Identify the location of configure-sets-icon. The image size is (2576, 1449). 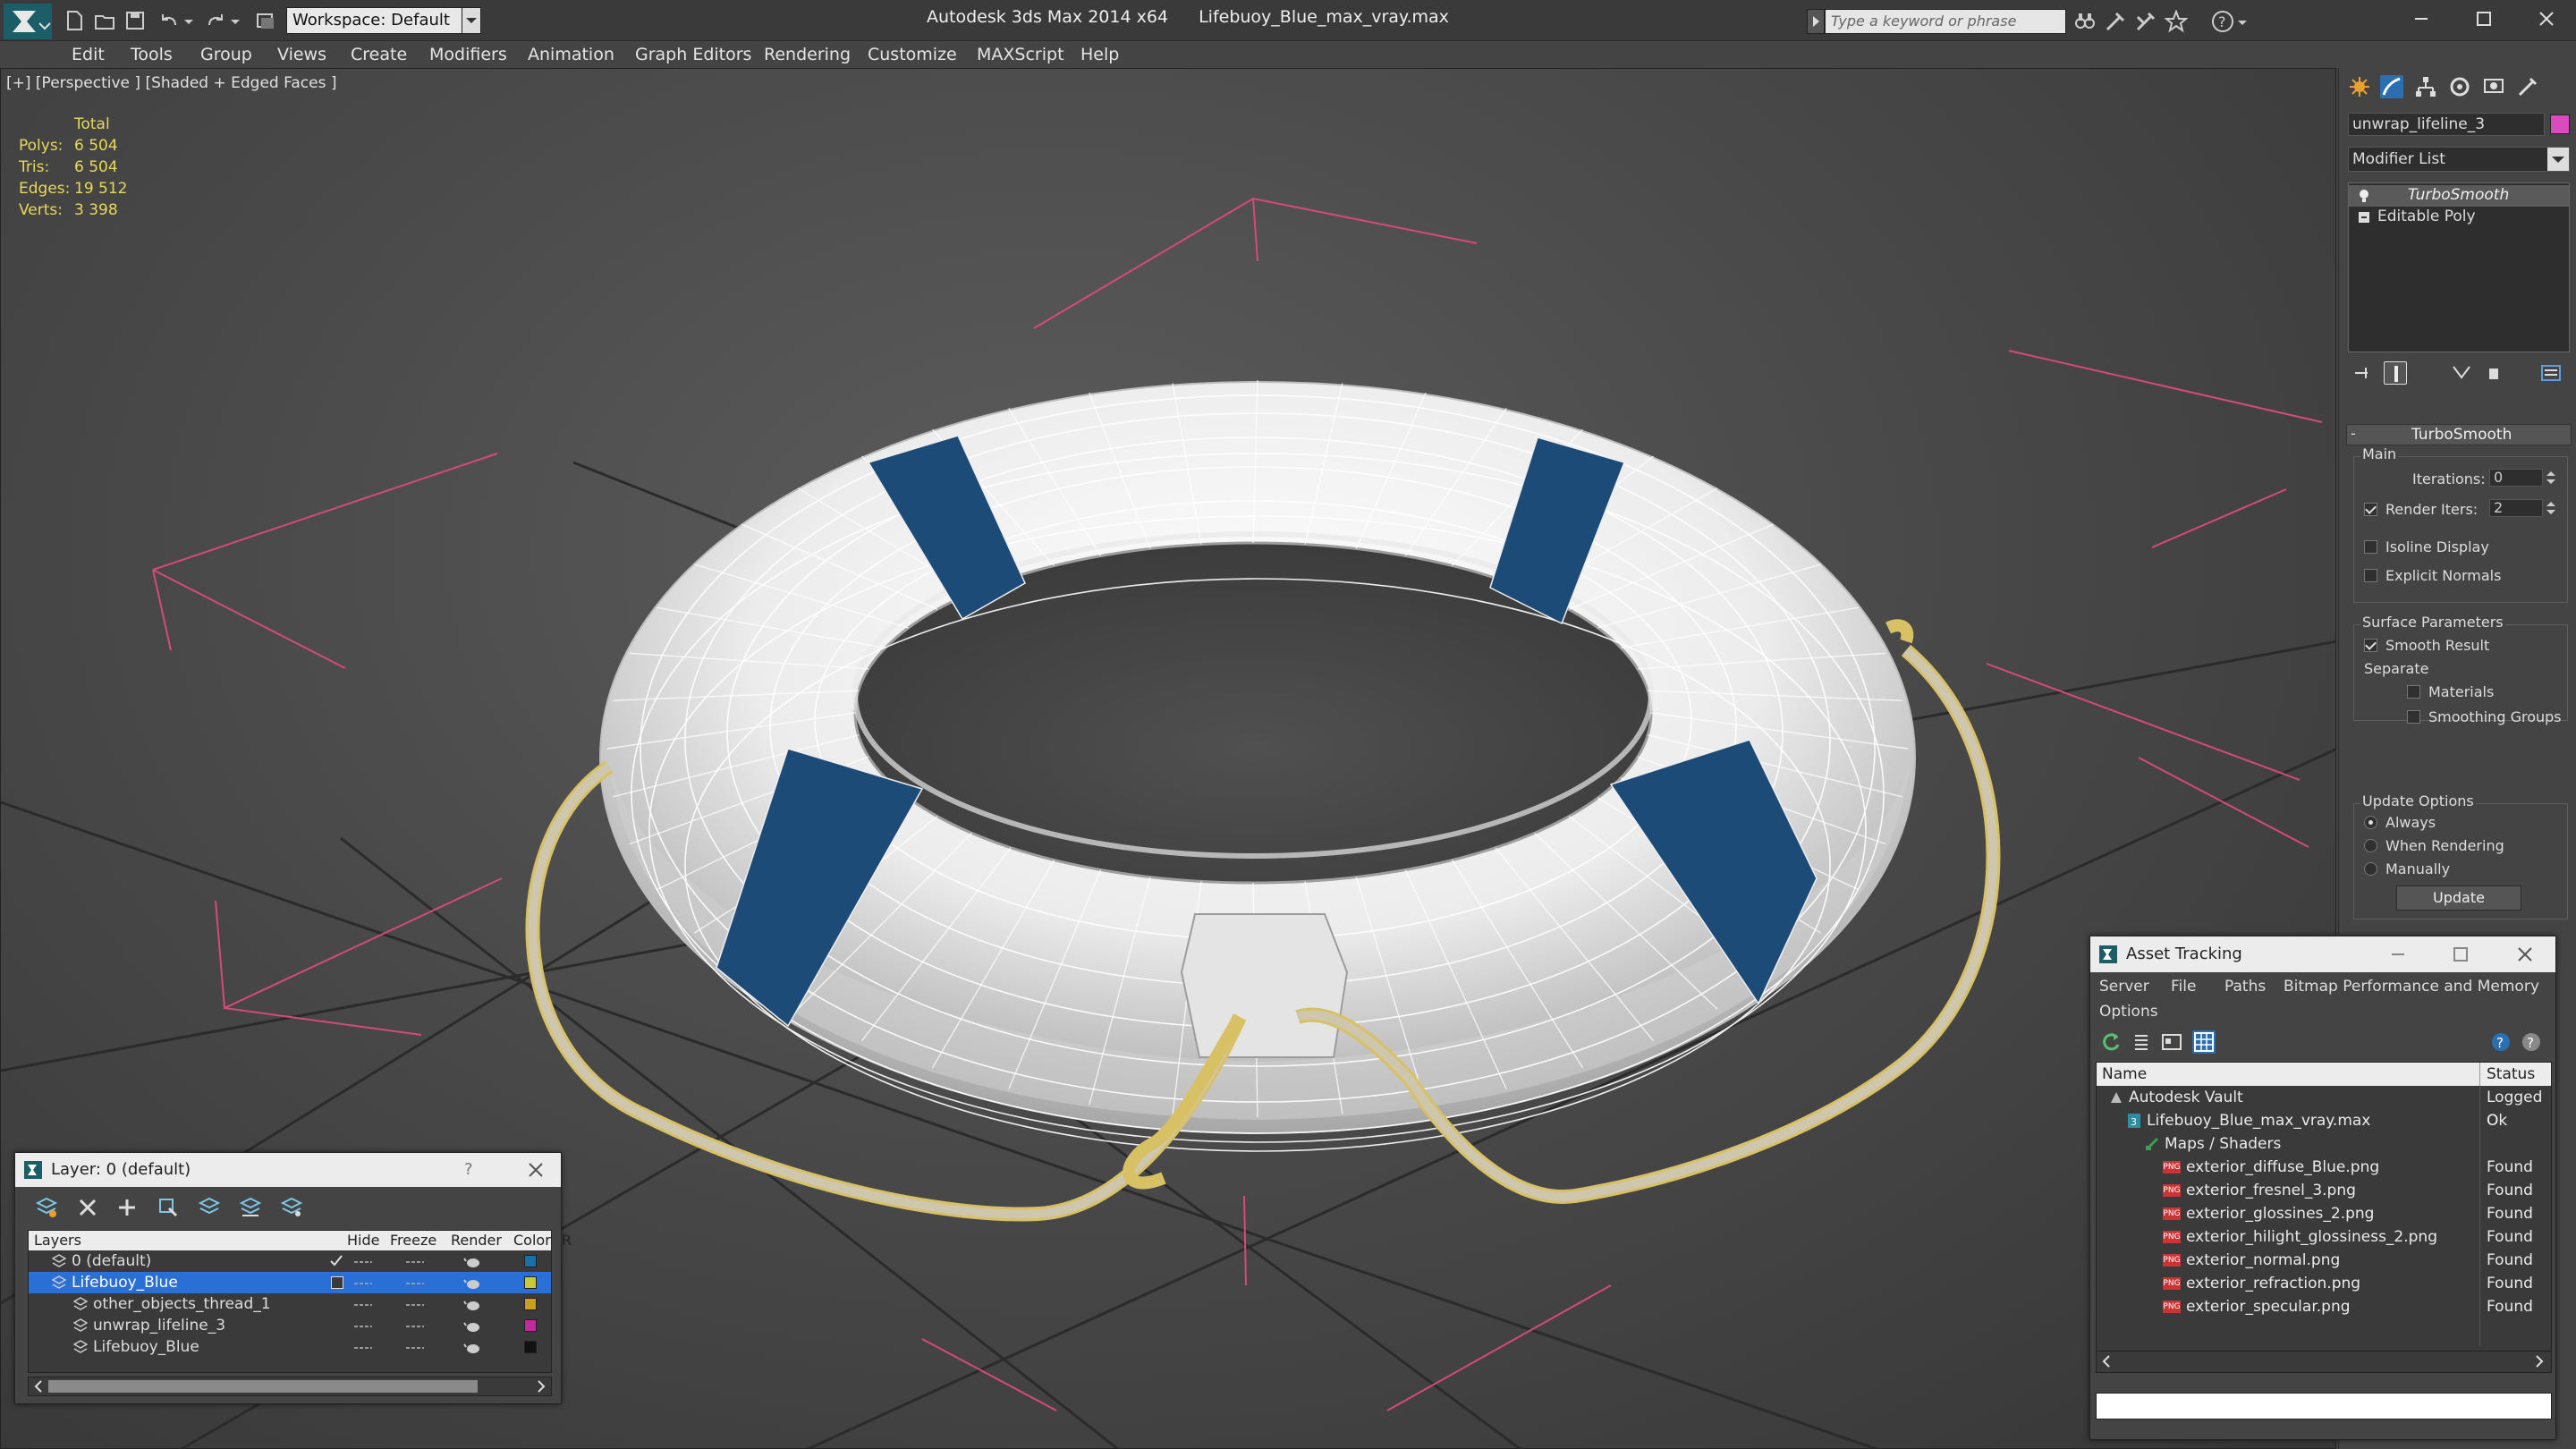
(2551, 373).